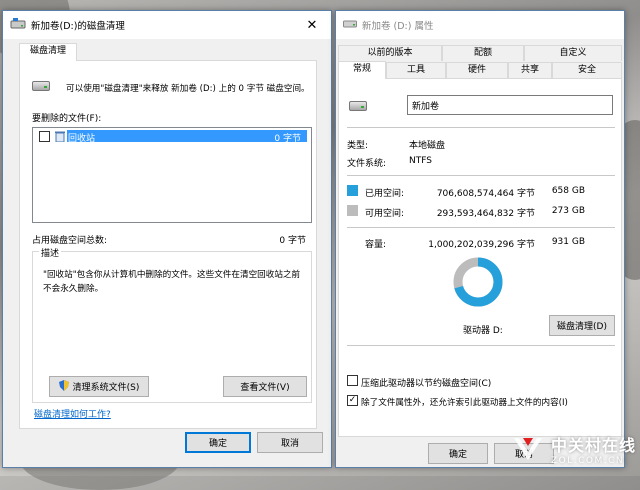 Image resolution: width=640 pixels, height=490 pixels. Describe the element at coordinates (593, 445) in the screenshot. I see `watermark-name: 中关村在线` at that location.